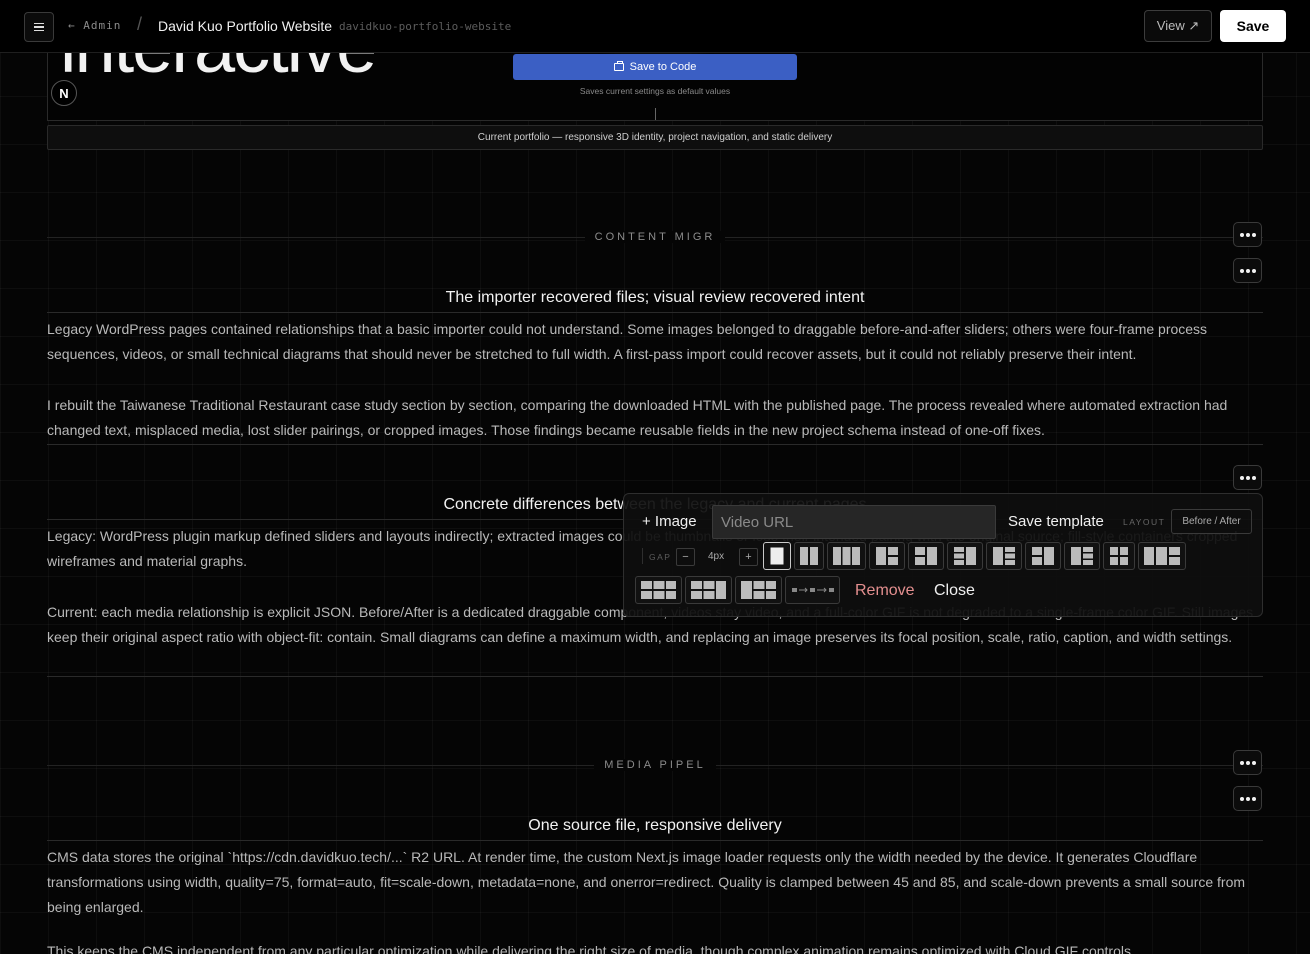 The height and width of the screenshot is (954, 1310). Describe the element at coordinates (1119, 556) in the screenshot. I see `layout-quad-icon` at that location.